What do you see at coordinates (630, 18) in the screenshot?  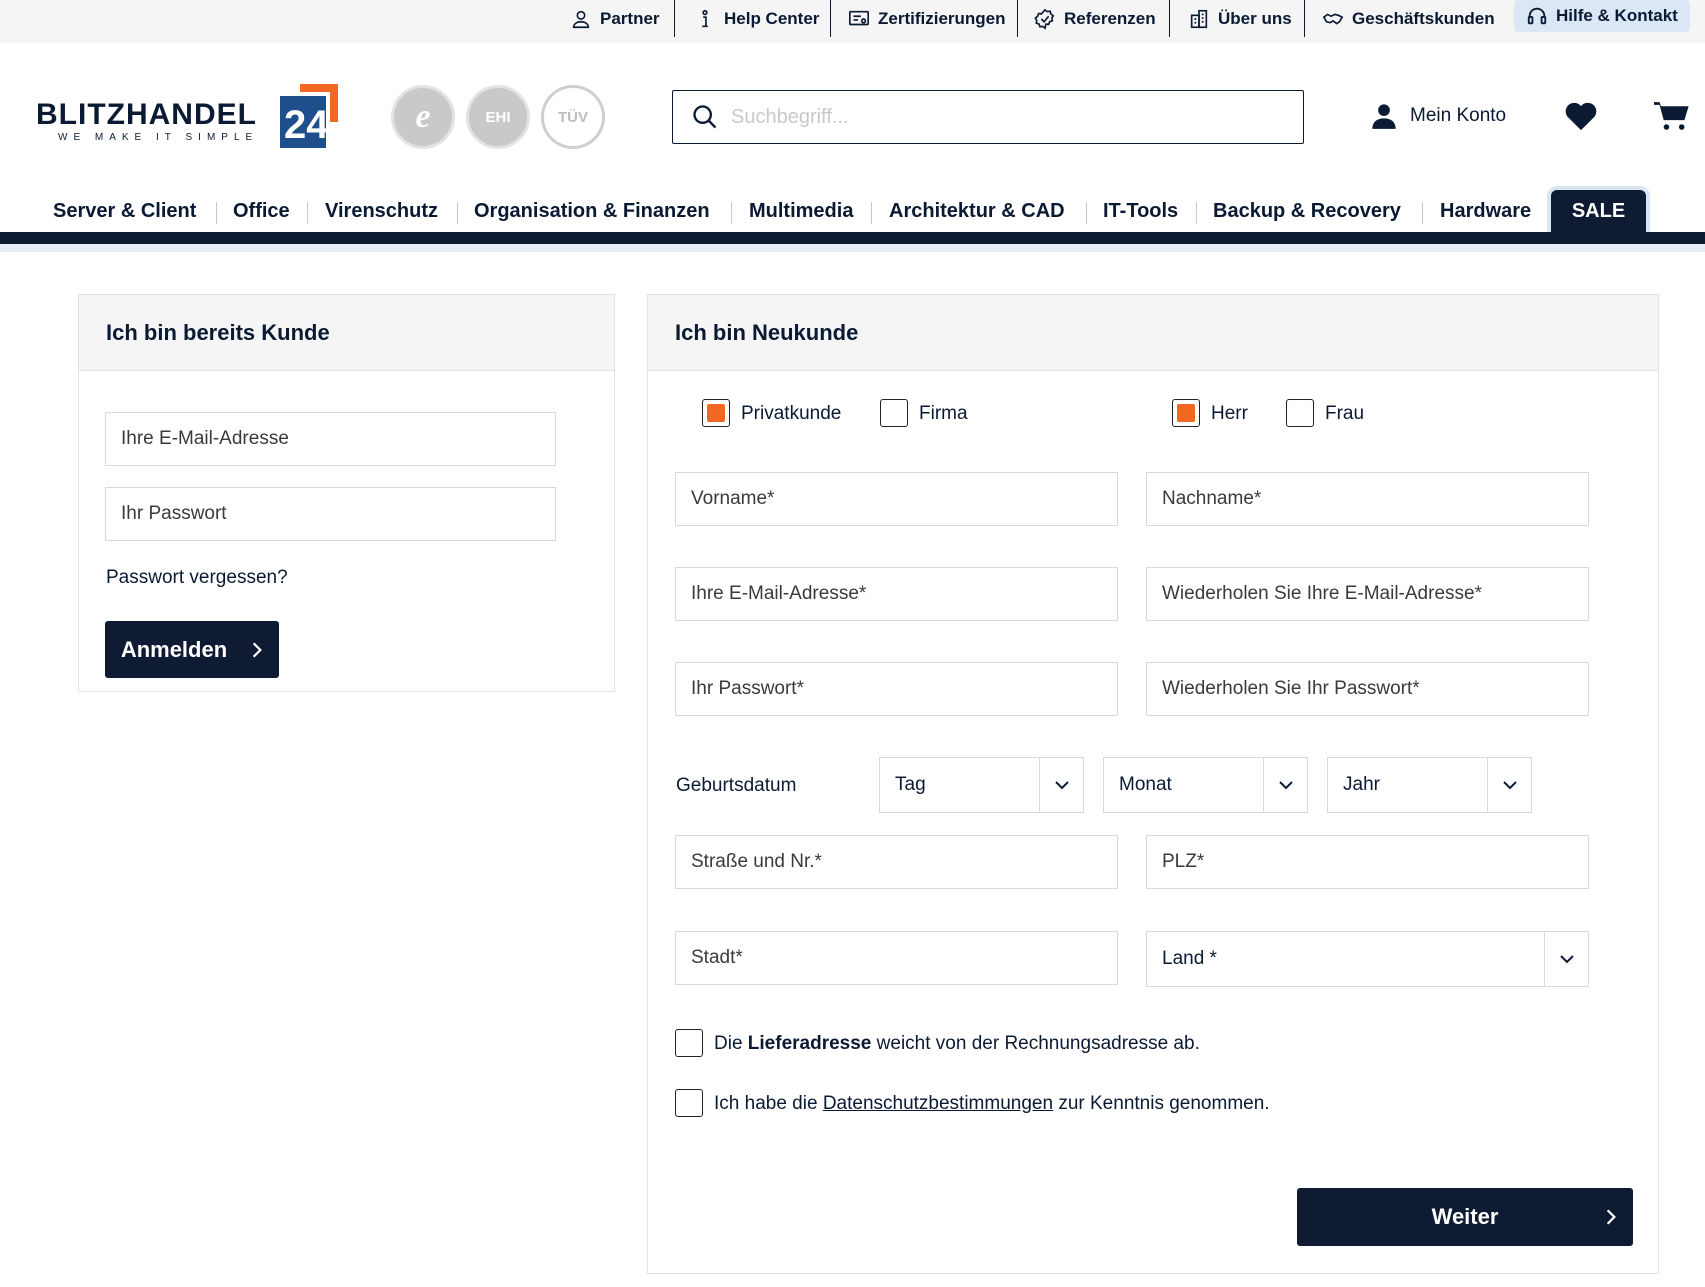 I see `partner-label: Partner` at bounding box center [630, 18].